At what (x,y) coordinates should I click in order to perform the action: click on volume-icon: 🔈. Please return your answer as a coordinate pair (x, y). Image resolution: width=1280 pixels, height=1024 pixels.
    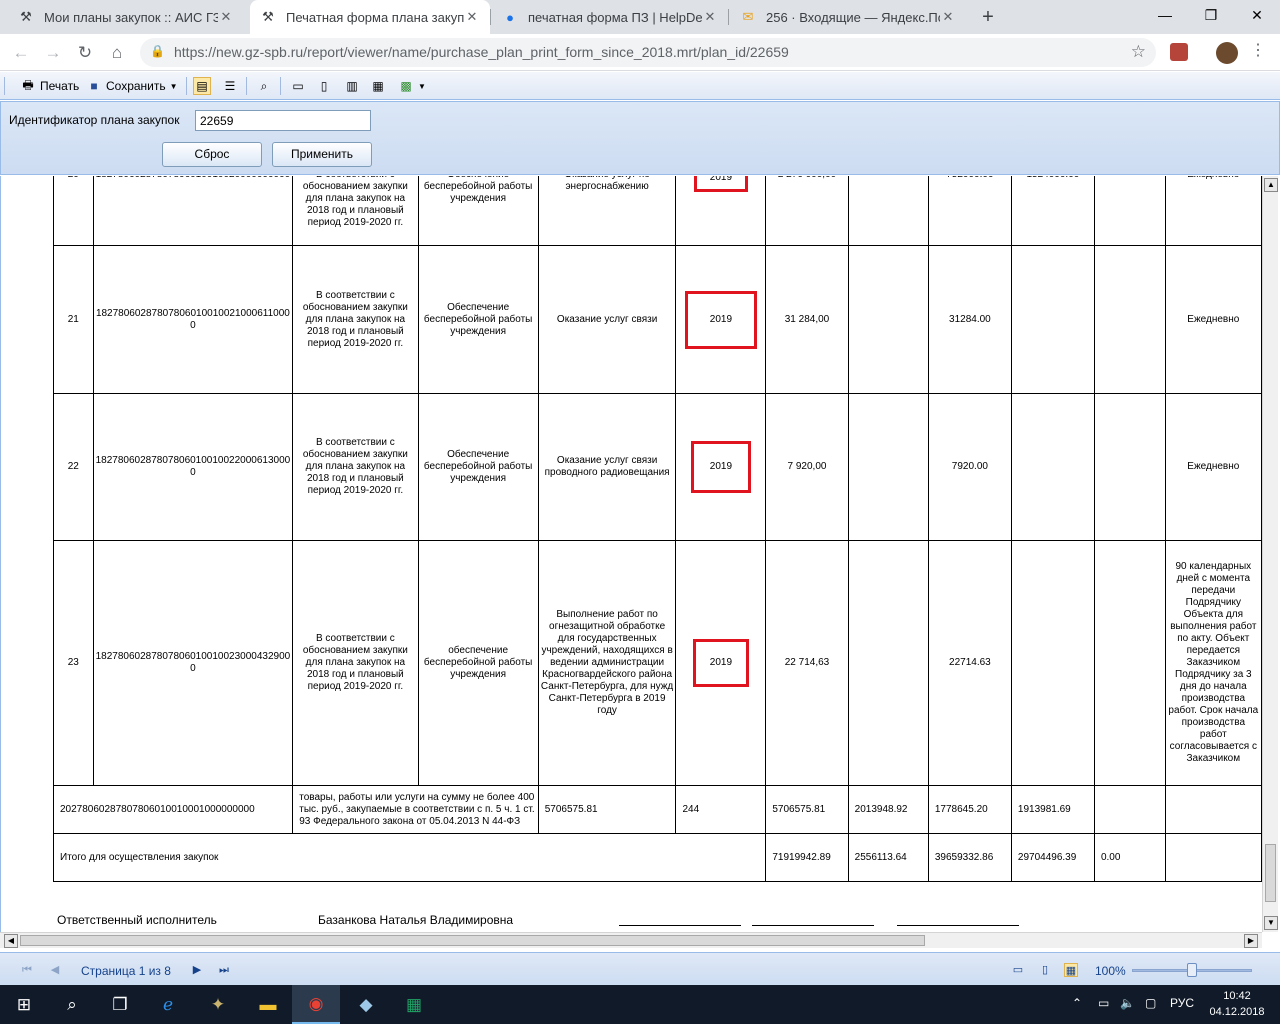
    Looking at the image, I should click on (1127, 1003).